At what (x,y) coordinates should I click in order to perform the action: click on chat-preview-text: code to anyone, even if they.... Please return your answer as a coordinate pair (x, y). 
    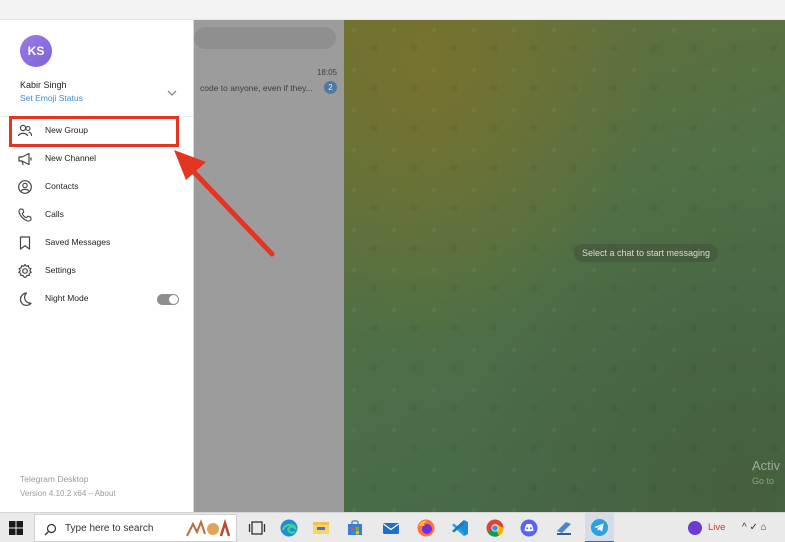
    Looking at the image, I should click on (256, 88).